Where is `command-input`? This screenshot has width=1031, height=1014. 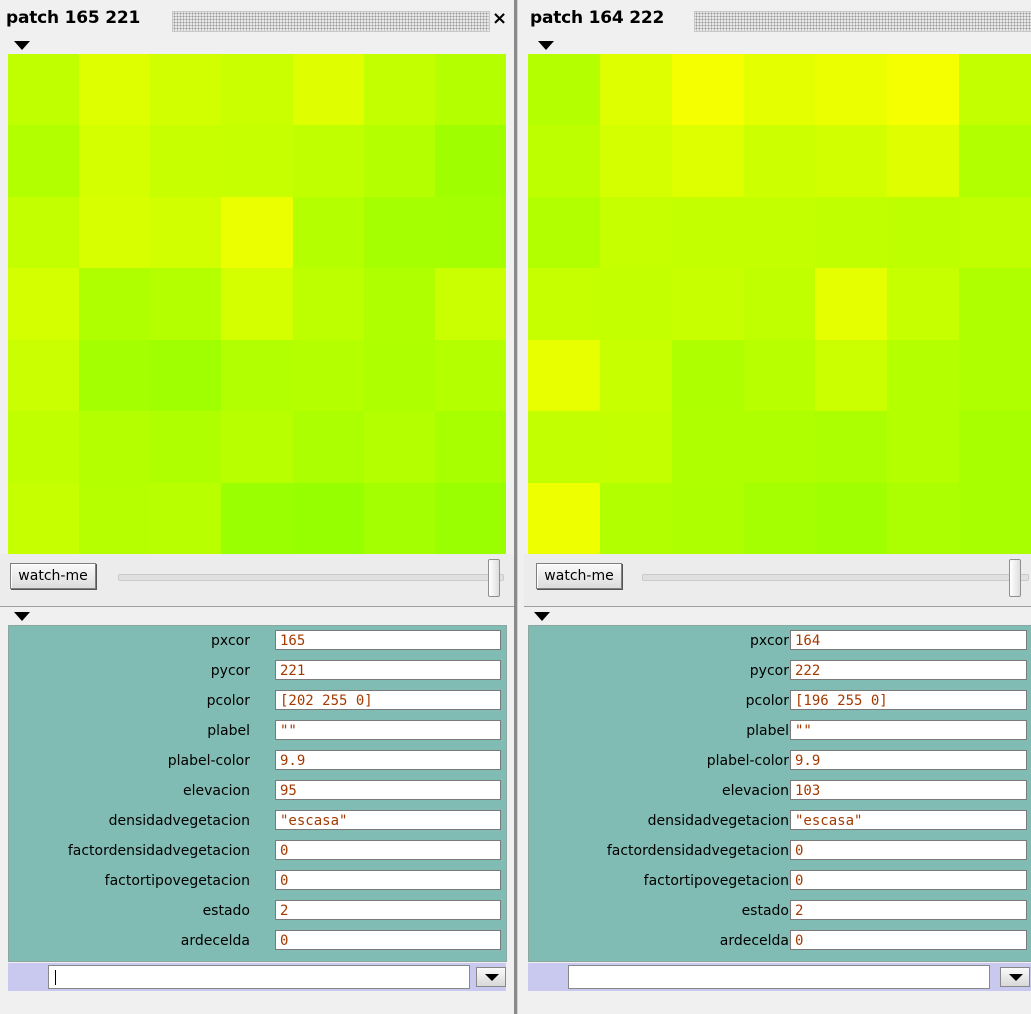 command-input is located at coordinates (779, 977).